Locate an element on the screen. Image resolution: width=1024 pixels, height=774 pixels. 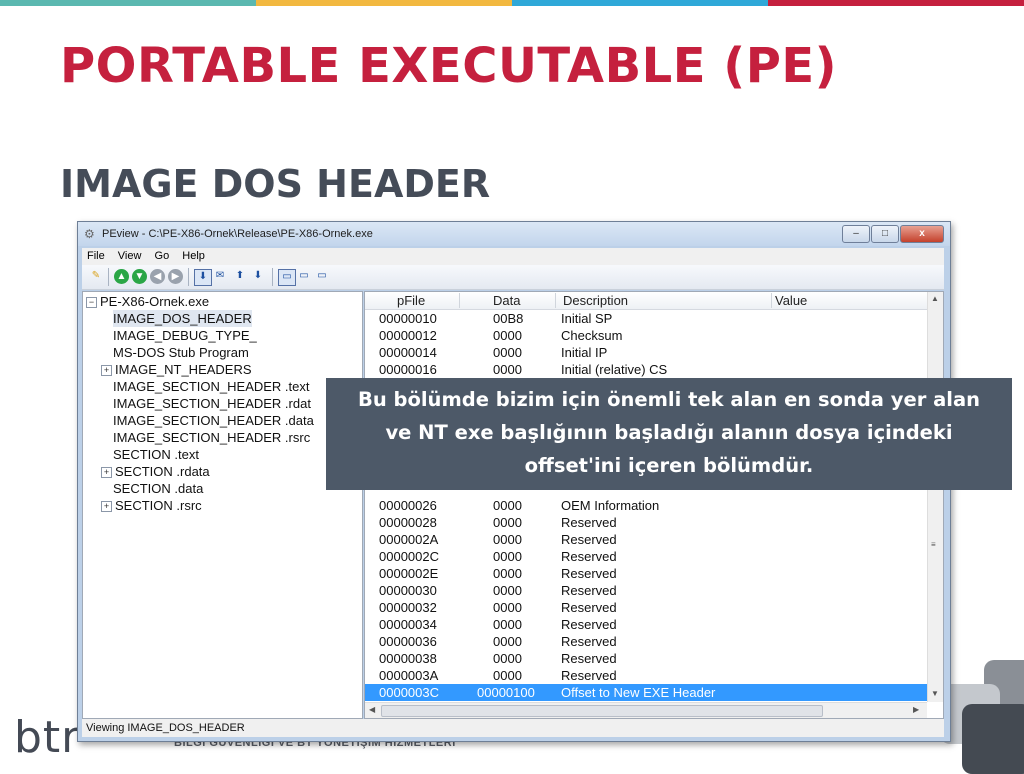
tree-item: + SECTION .rsrc is located at coordinates (151, 505).